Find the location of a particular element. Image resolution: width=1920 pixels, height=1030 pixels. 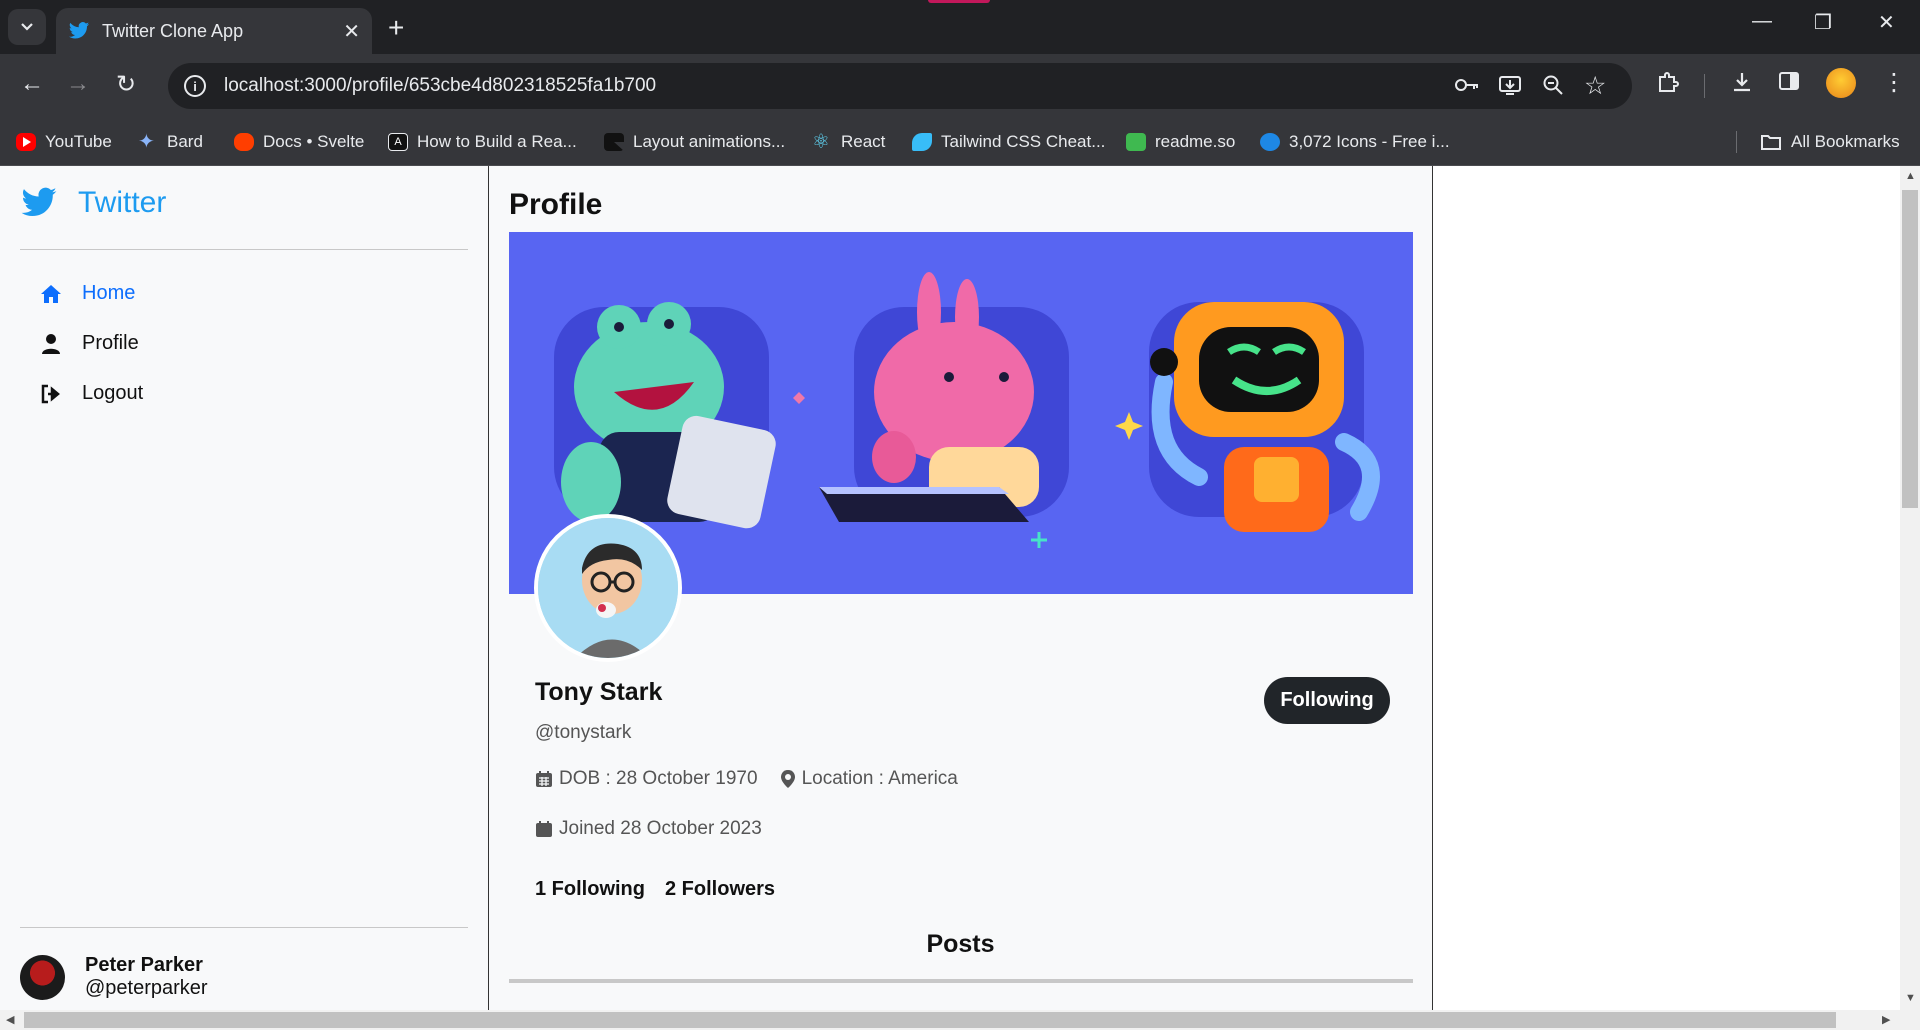

profile-meta-row: DOB : 28 October 1970 Location : America is located at coordinates (757, 779).